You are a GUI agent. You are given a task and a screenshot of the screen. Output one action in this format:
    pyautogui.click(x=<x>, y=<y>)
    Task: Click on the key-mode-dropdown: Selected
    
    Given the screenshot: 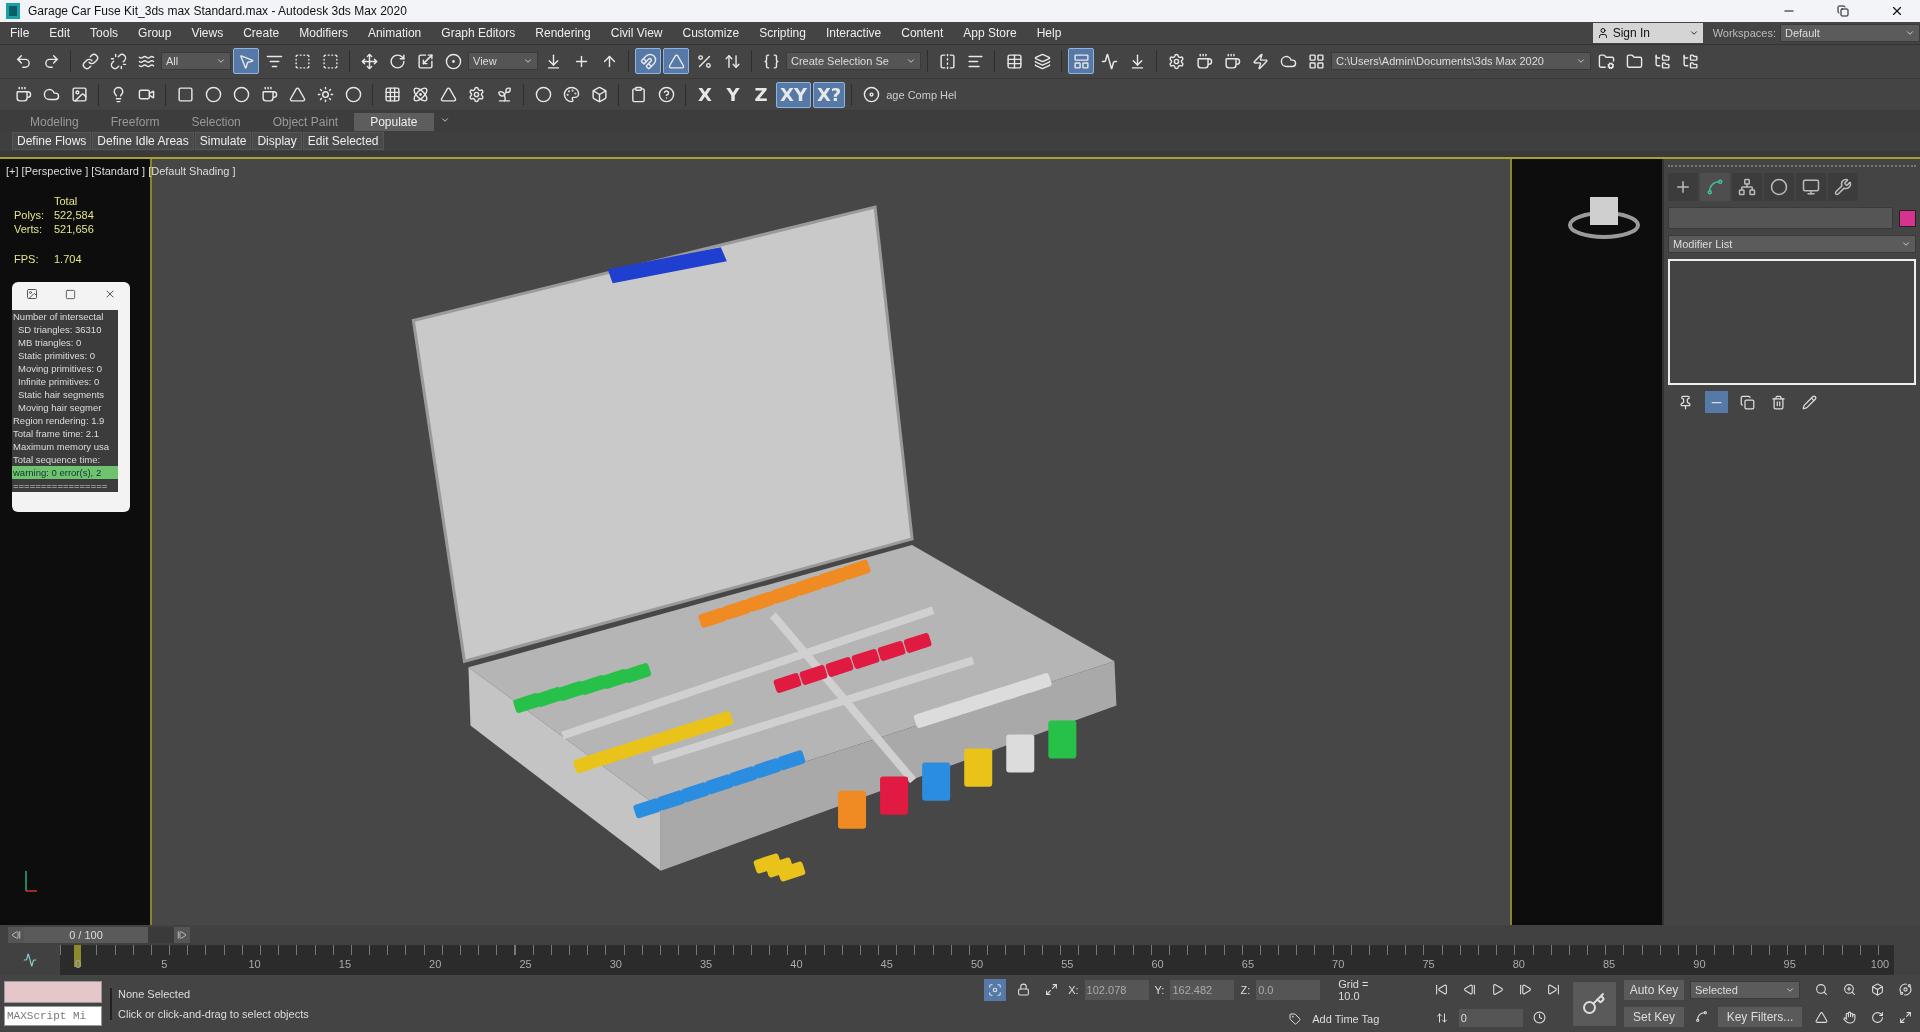 What is the action you would take?
    pyautogui.click(x=1745, y=989)
    